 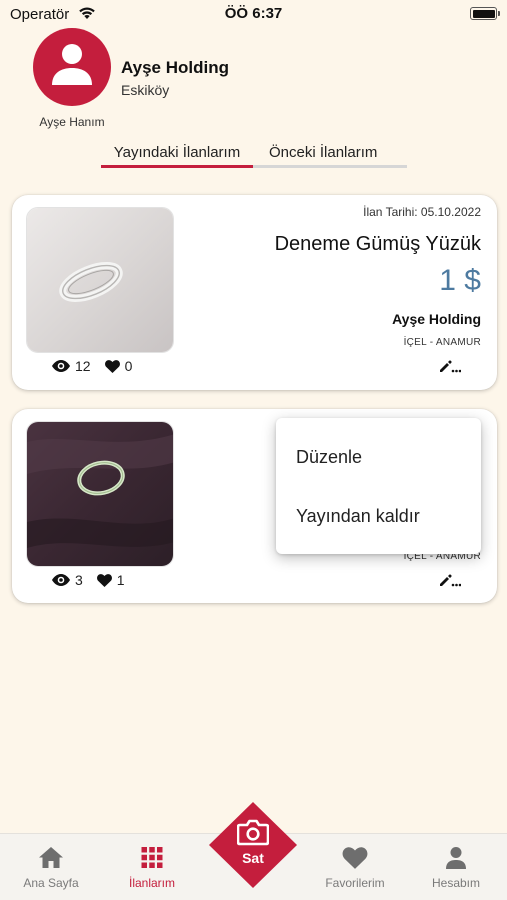 I want to click on nav-item-account: Hesabım, so click(x=456, y=867).